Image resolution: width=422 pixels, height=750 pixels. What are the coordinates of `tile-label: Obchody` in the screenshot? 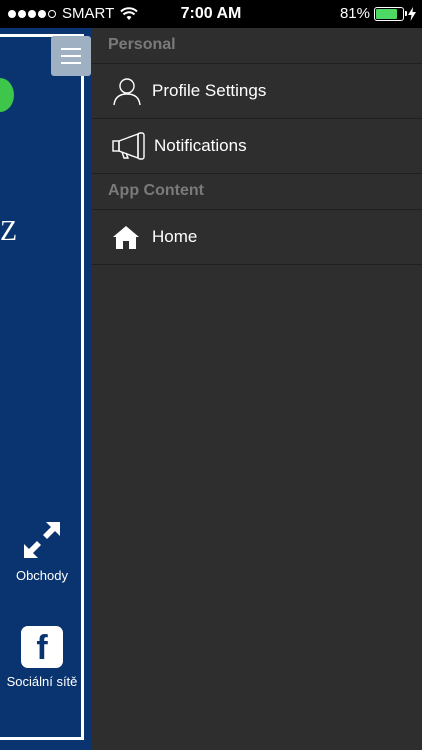 It's located at (42, 575).